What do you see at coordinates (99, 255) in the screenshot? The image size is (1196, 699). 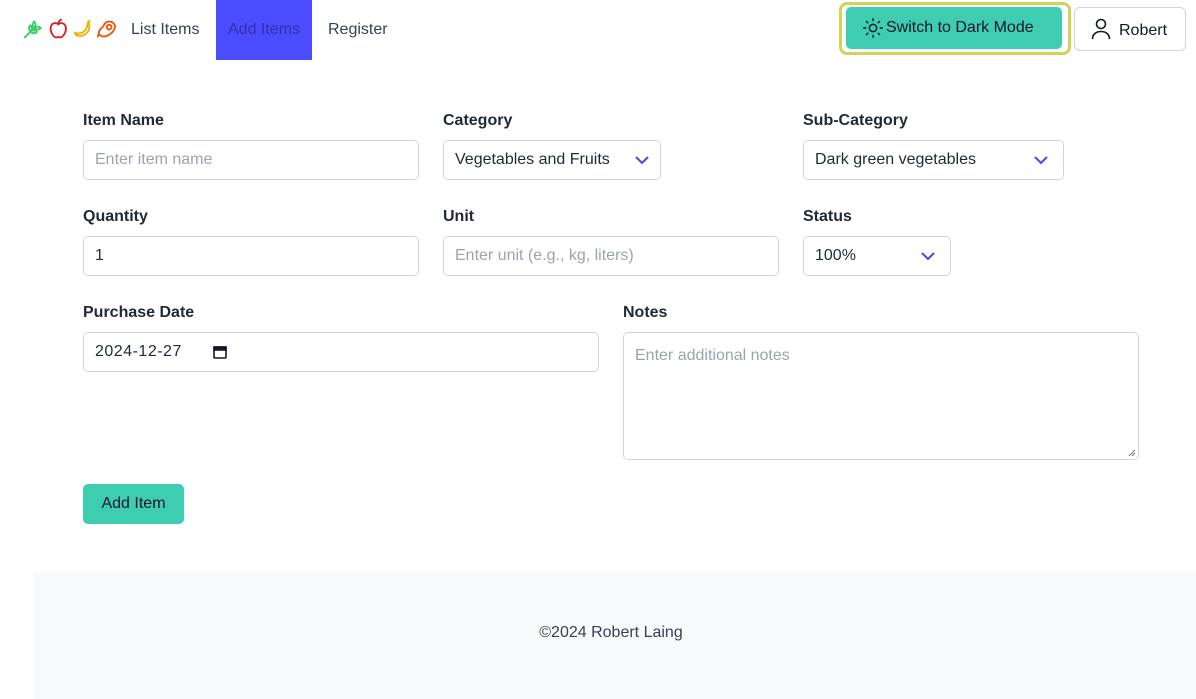 I see `quantity-value: 1` at bounding box center [99, 255].